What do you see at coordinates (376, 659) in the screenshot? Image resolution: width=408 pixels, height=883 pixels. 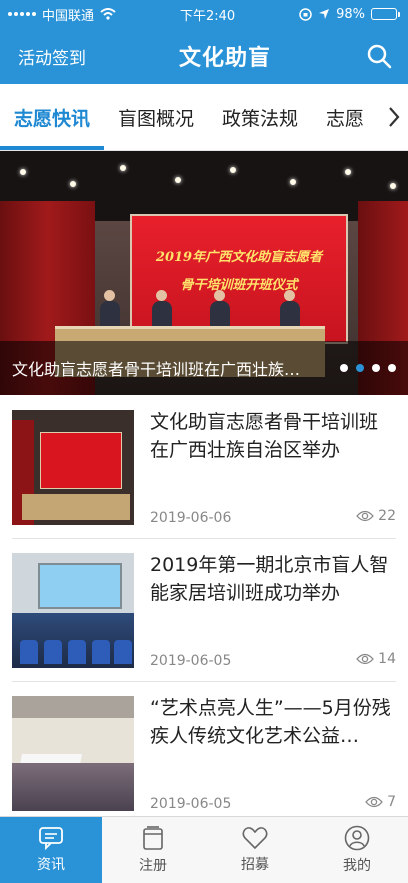 I see `news-views: 14` at bounding box center [376, 659].